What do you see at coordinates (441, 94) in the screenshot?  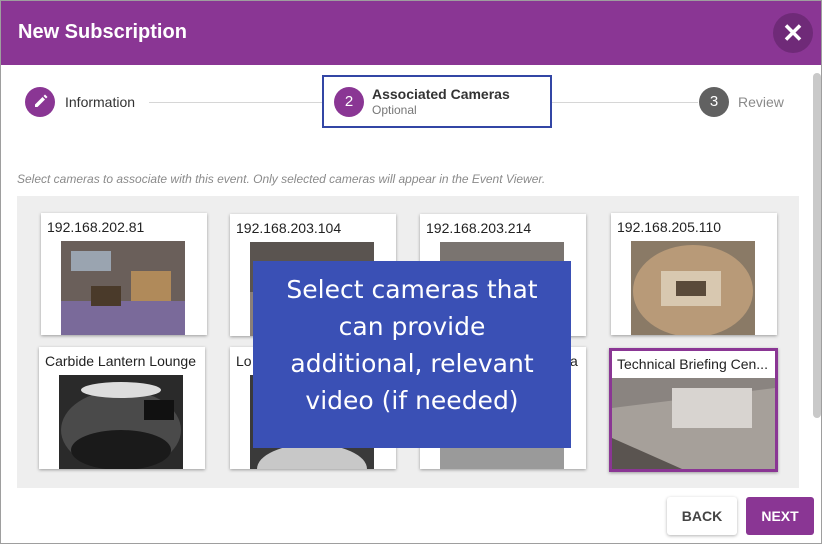 I see `step-2-label: Associated Cameras` at bounding box center [441, 94].